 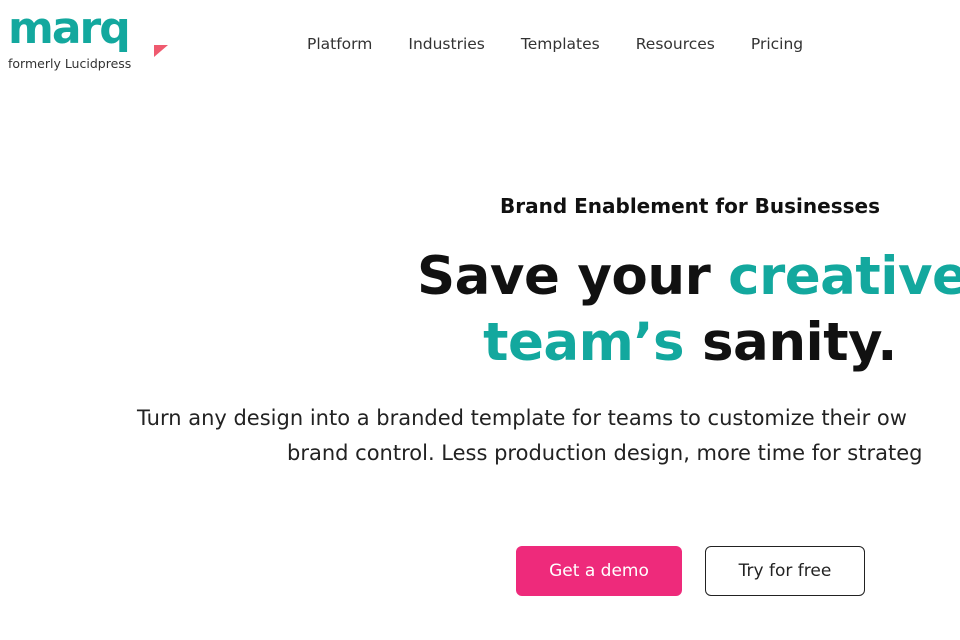 I want to click on hero-eyebrow: Brand Enablement for Businesses, so click(x=689, y=206).